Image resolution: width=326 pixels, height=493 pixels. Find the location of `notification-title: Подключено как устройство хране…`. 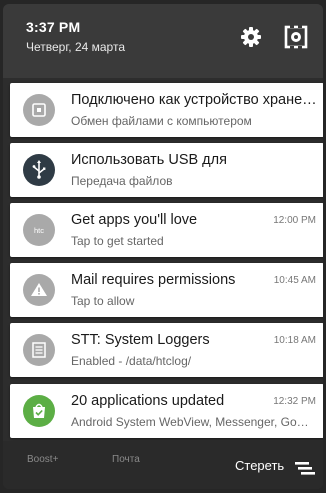

notification-title: Подключено как устройство хране… is located at coordinates (193, 100).